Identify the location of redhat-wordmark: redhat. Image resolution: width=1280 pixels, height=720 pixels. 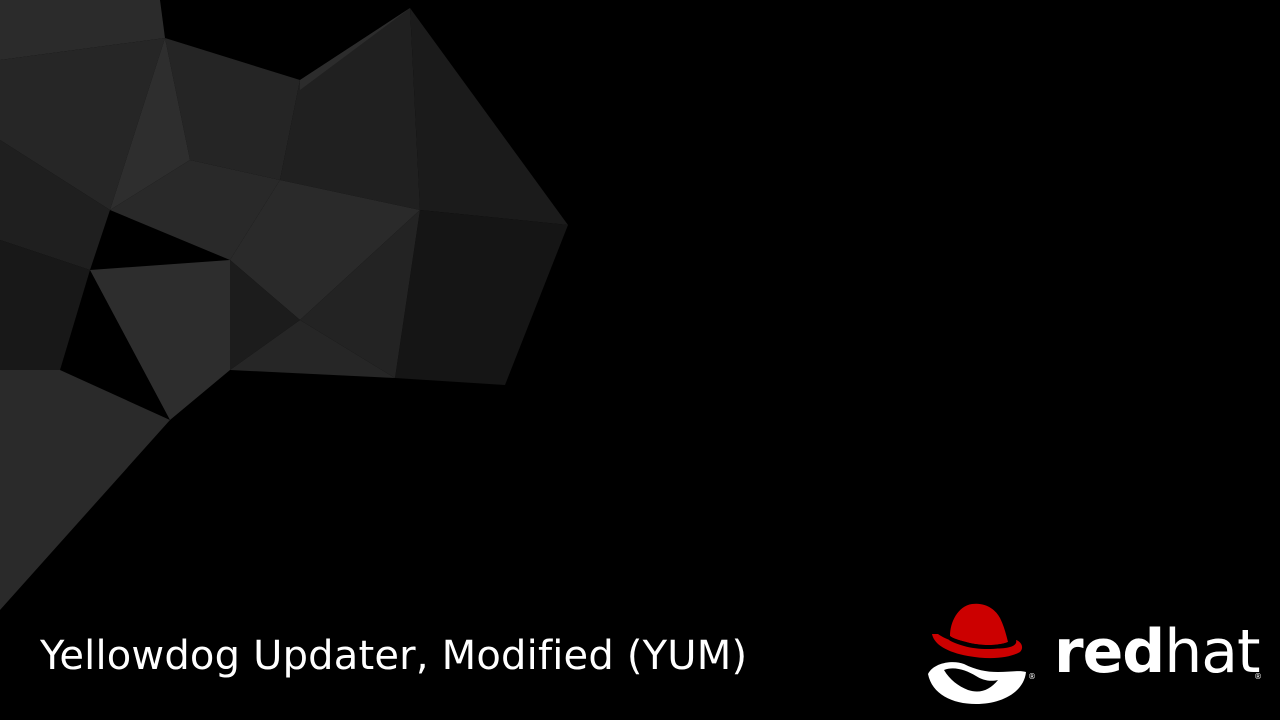
(1157, 652).